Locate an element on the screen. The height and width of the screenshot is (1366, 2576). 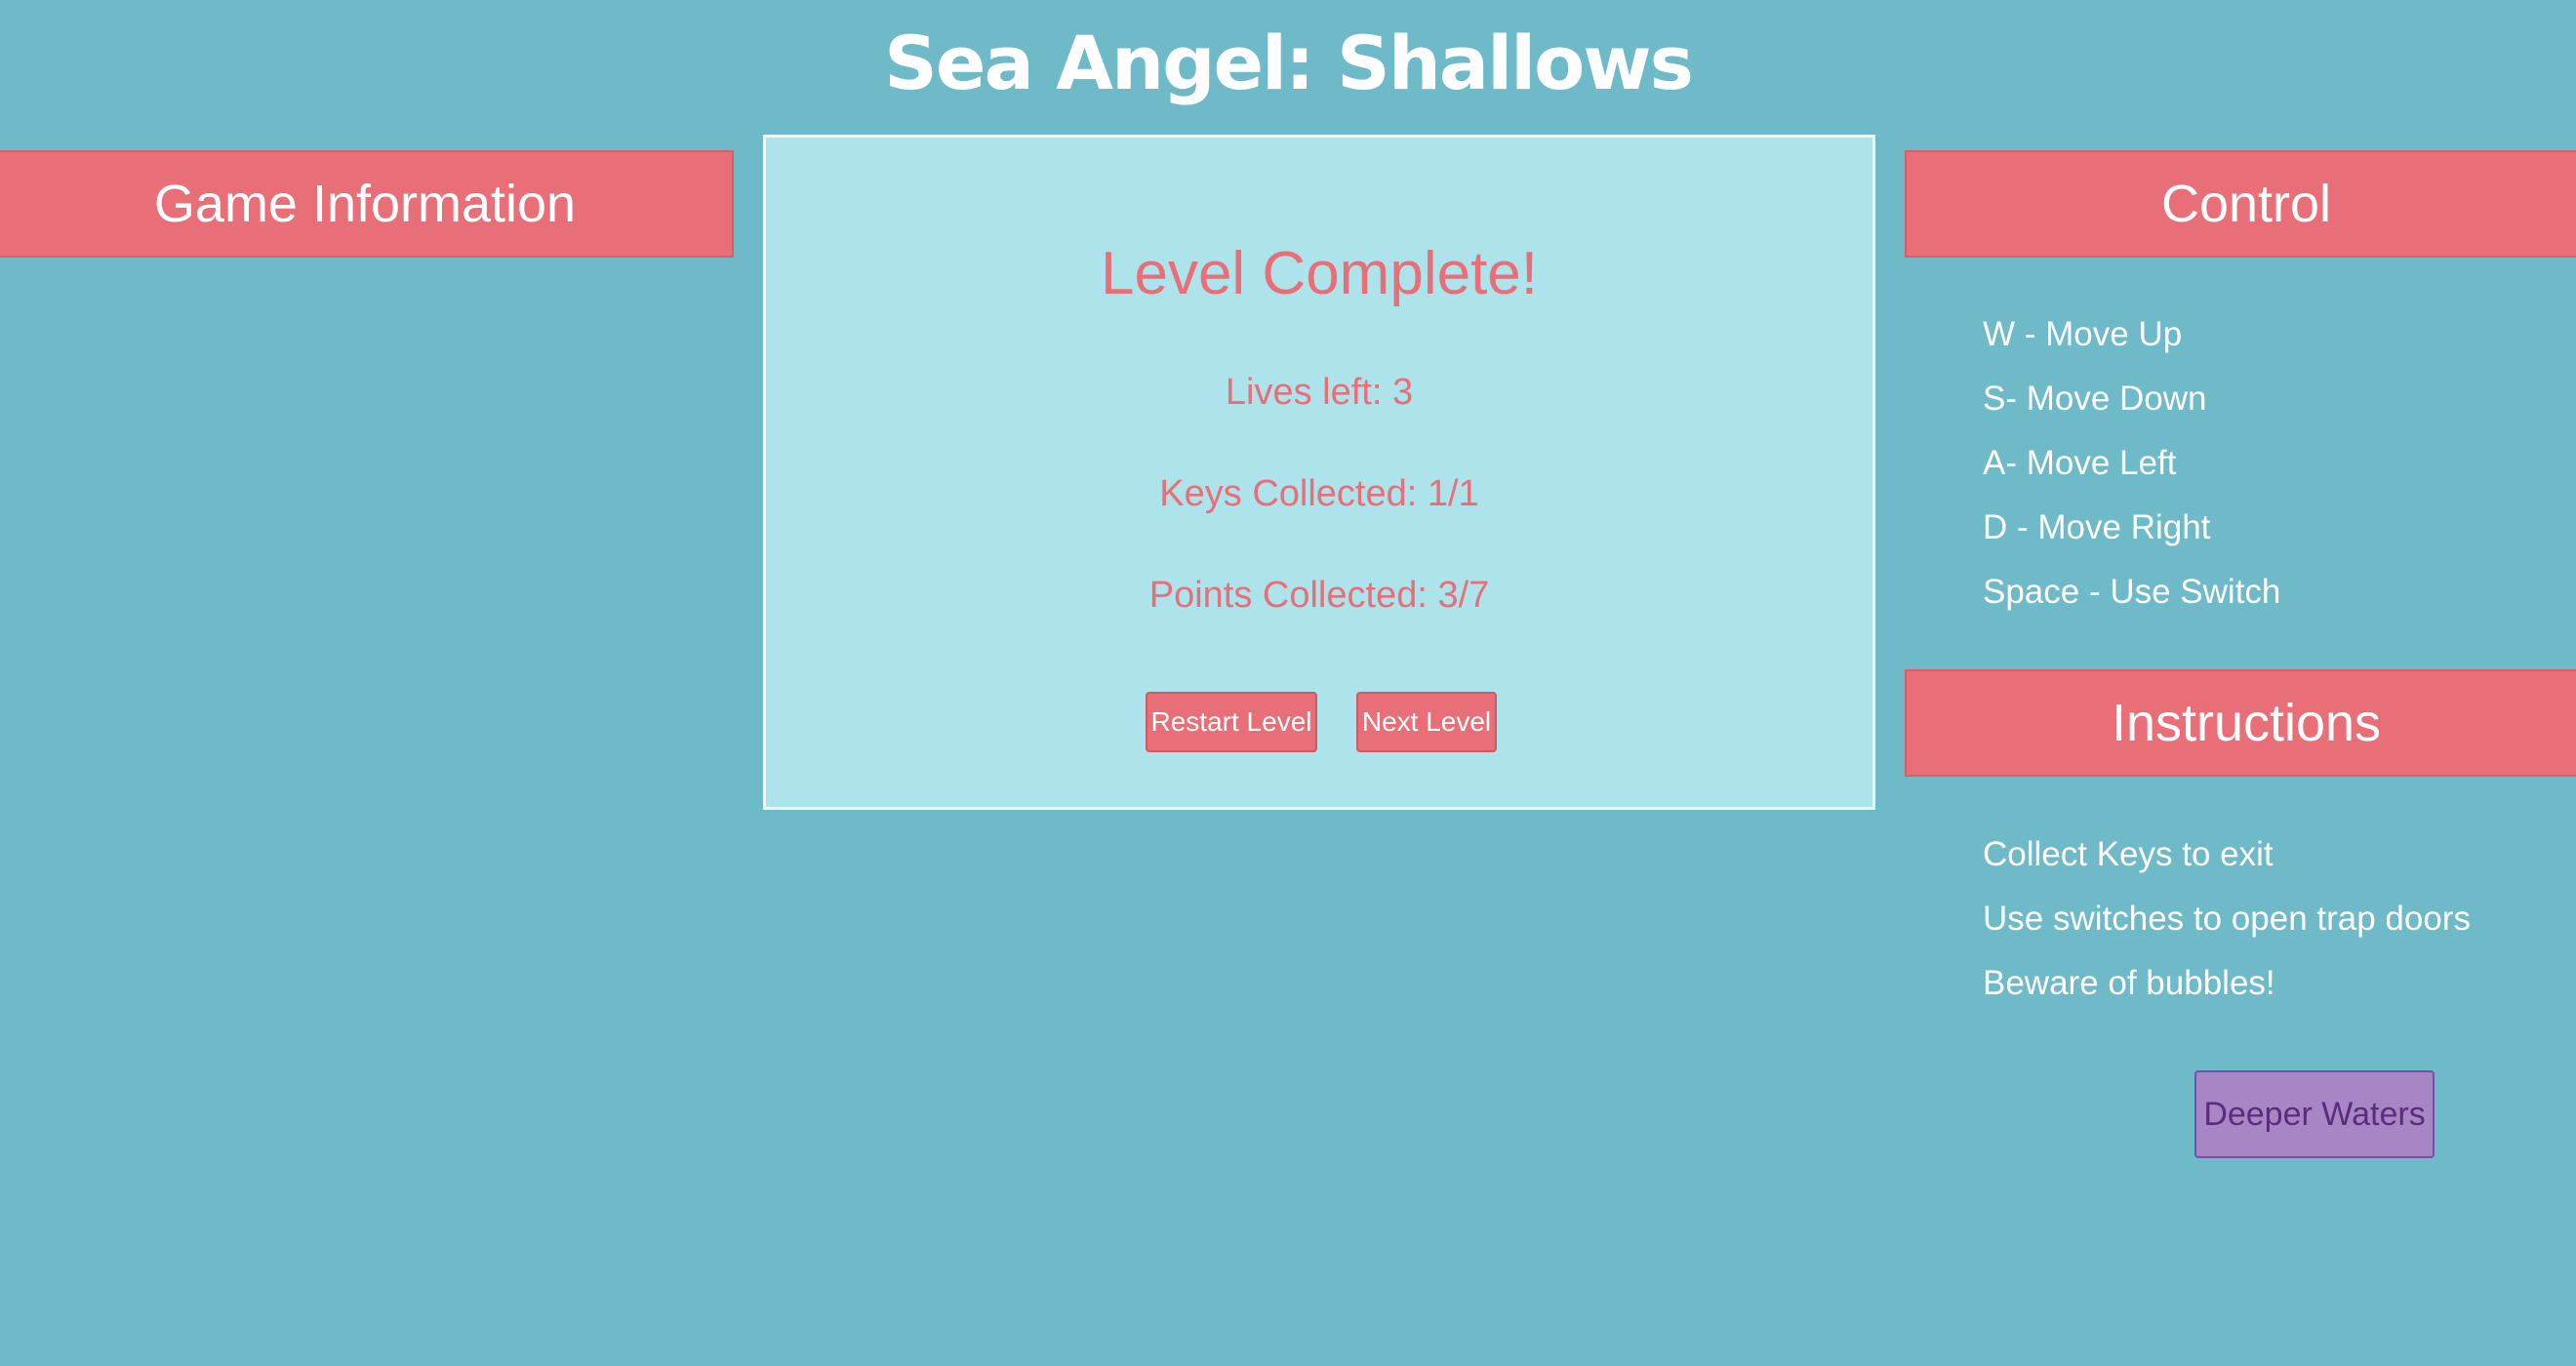
game-title: Sea Angel: Shallows is located at coordinates (1289, 63).